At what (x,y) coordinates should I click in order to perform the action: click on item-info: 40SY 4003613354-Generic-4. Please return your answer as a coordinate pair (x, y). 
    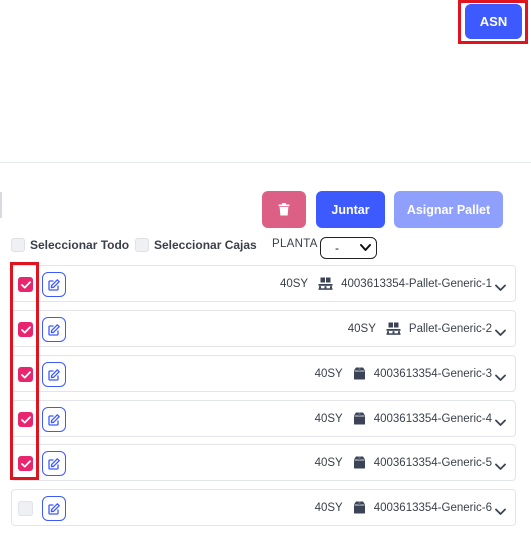
    Looking at the image, I should click on (403, 418).